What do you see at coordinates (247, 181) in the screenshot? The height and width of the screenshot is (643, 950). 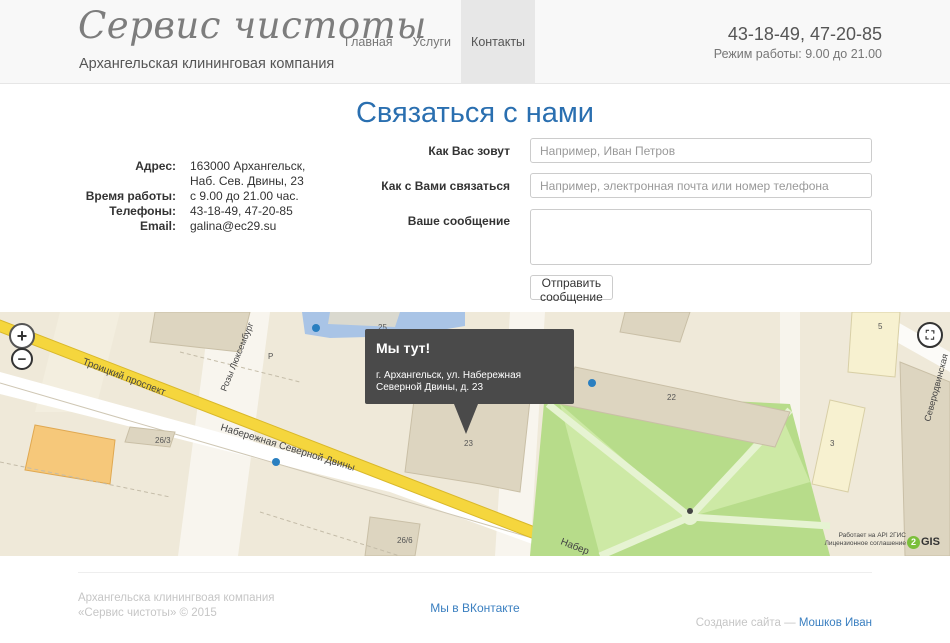 I see `address-value: Наб. Сев. Двины, 23` at bounding box center [247, 181].